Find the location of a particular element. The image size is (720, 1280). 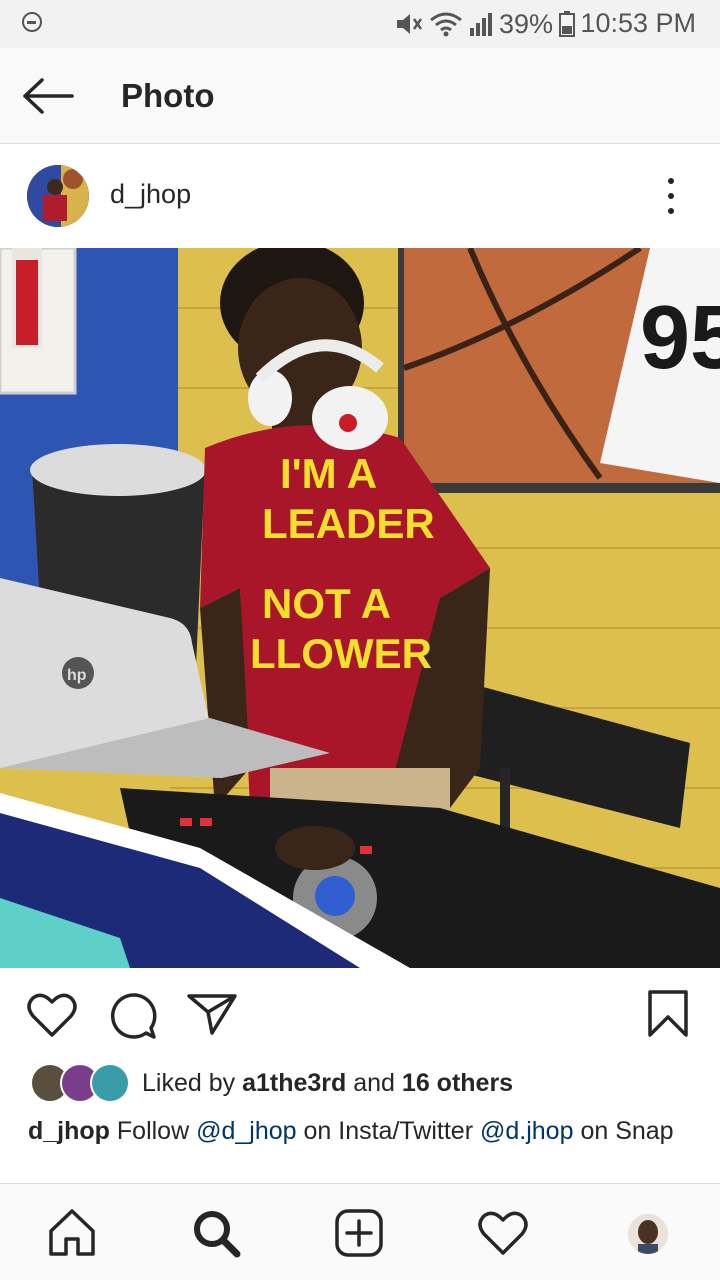

activity-icon is located at coordinates (503, 1233).